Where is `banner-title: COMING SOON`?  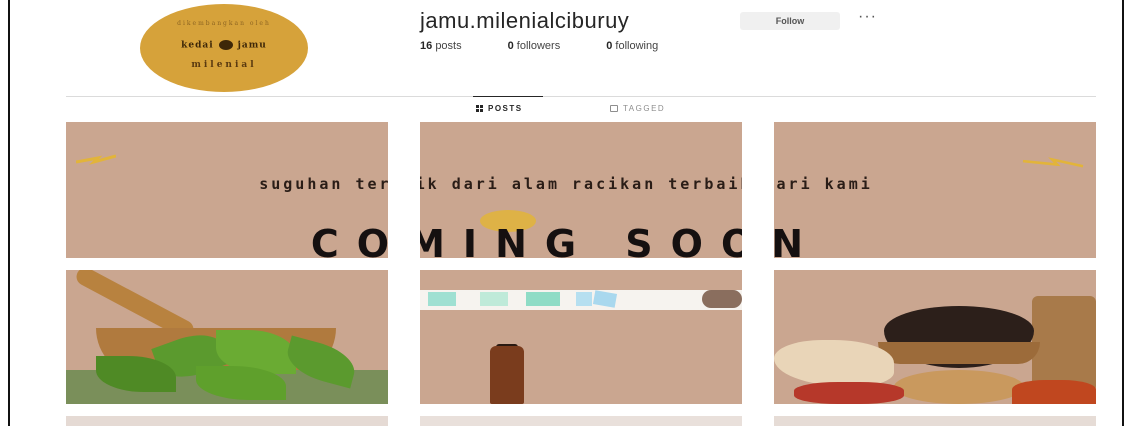 banner-title: COMING SOON is located at coordinates (566, 244).